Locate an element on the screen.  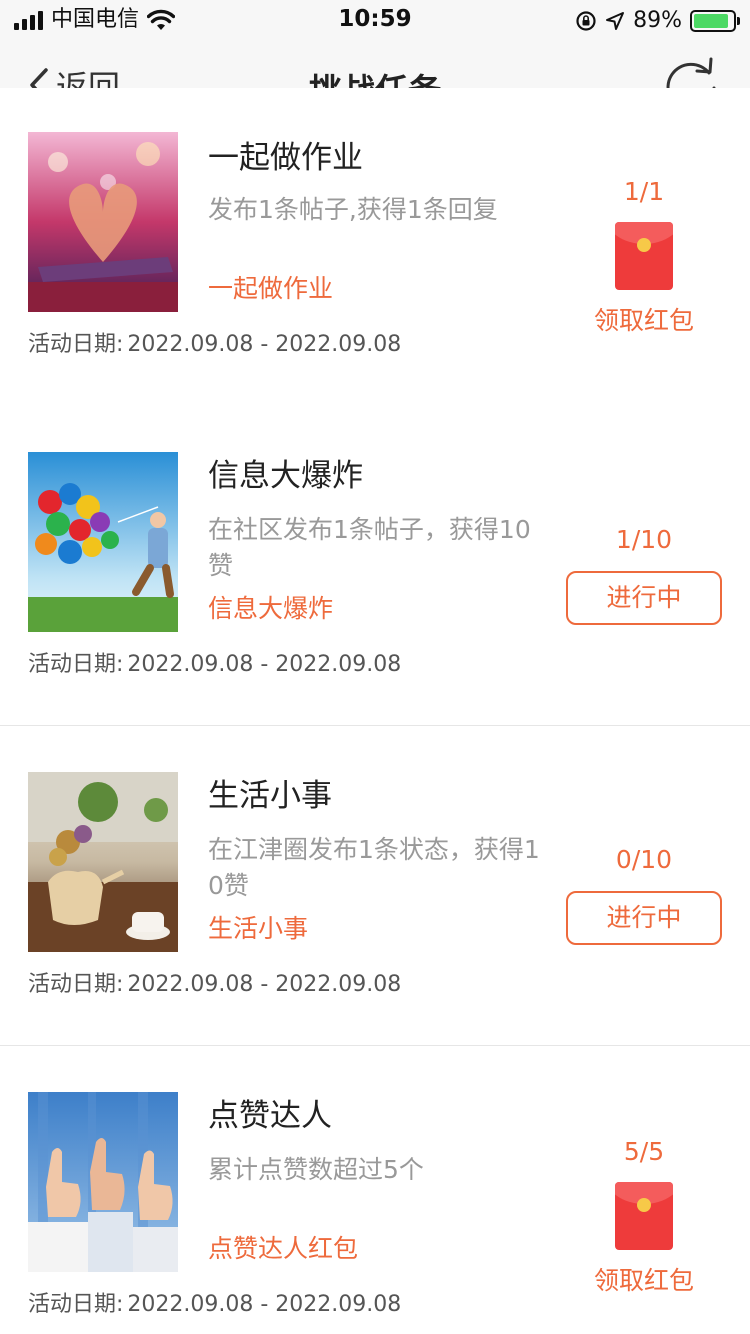
location-icon is located at coordinates (615, 20).